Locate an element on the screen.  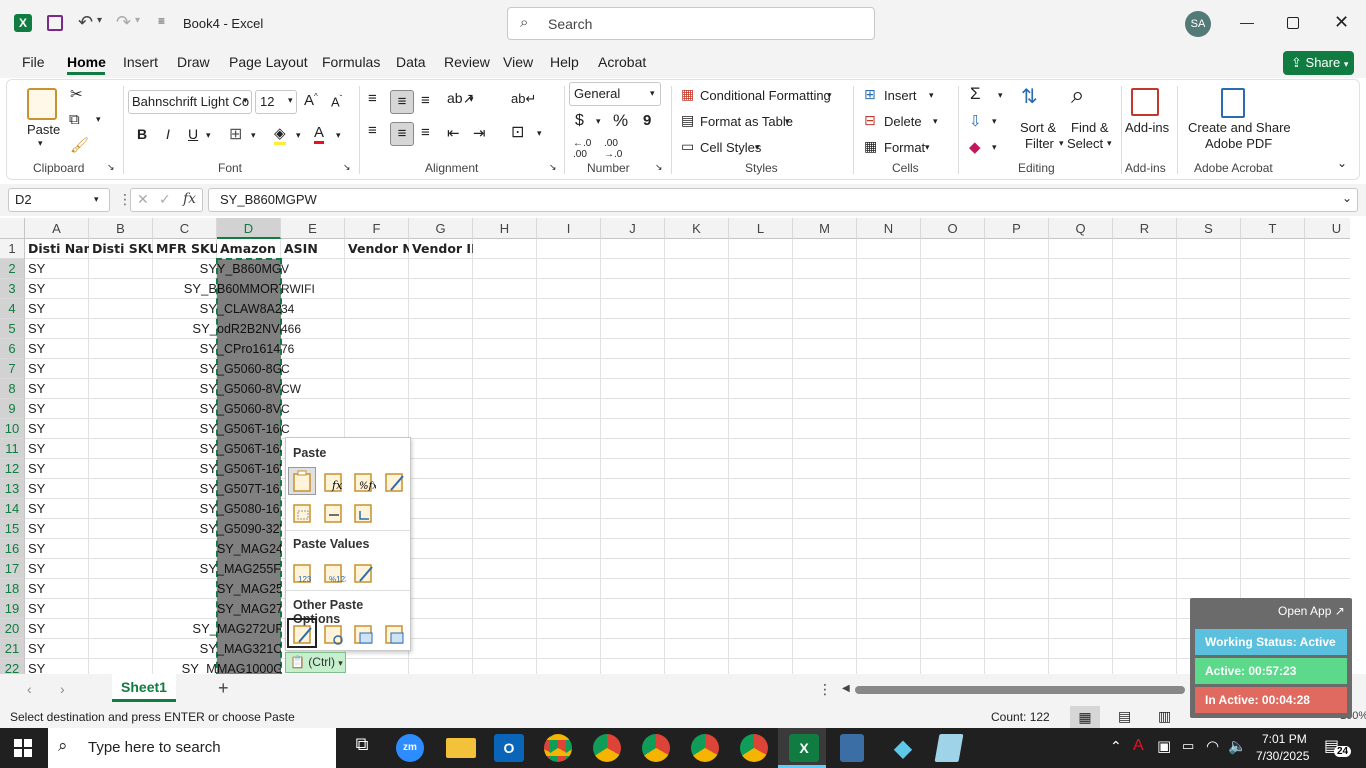
hscroll-left-icon: ◀ is located at coordinates (846, 688).